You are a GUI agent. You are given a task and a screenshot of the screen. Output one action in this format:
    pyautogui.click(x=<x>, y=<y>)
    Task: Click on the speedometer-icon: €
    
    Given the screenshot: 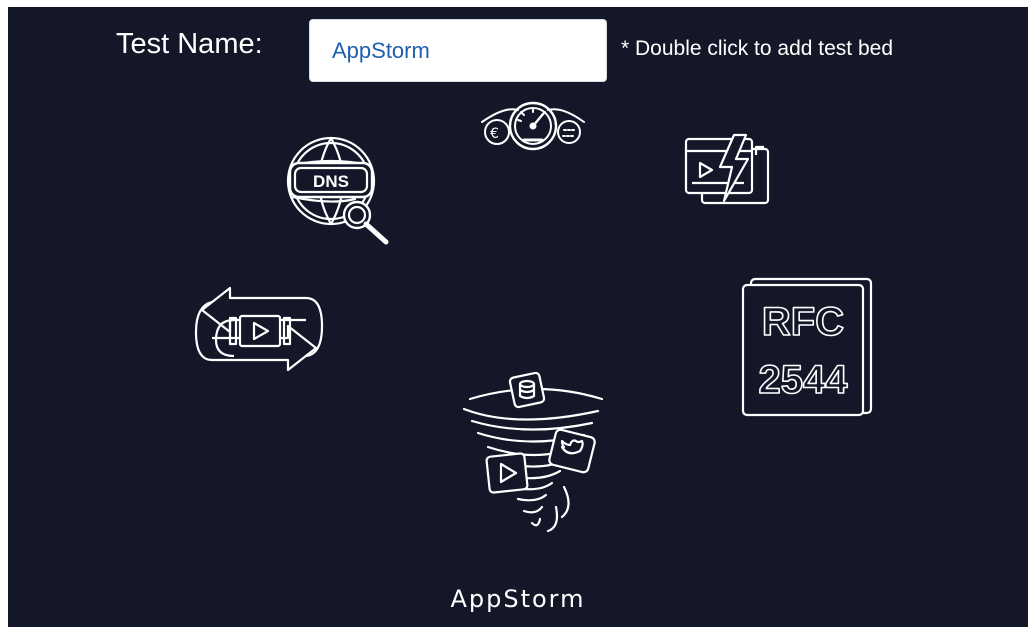 What is the action you would take?
    pyautogui.click(x=533, y=126)
    